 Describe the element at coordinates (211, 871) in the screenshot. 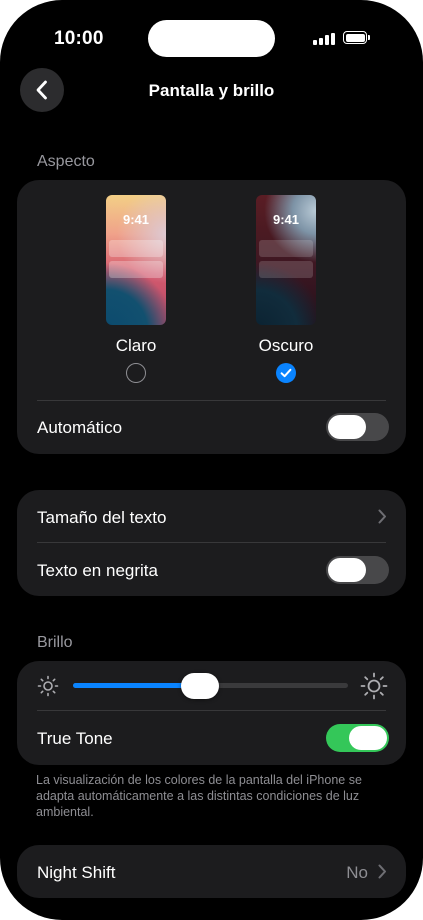

I see `night-shift-row: Night Shift No` at that location.